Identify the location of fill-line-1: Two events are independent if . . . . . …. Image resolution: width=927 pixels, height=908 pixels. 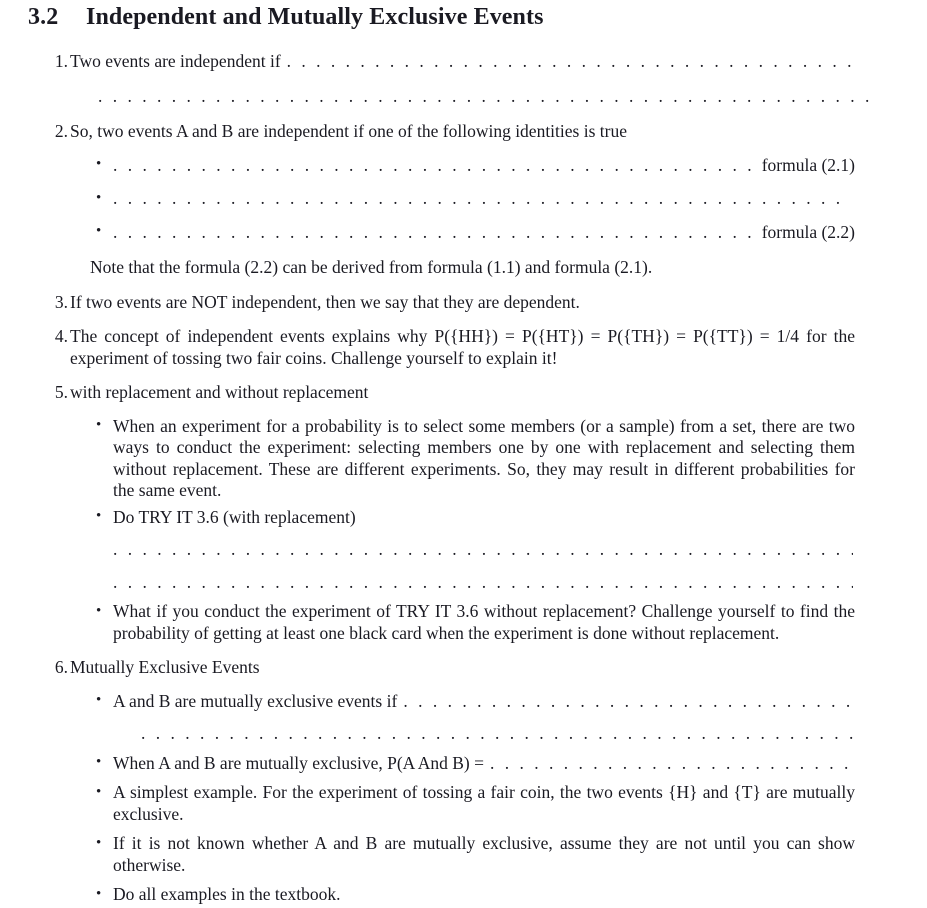
(462, 62).